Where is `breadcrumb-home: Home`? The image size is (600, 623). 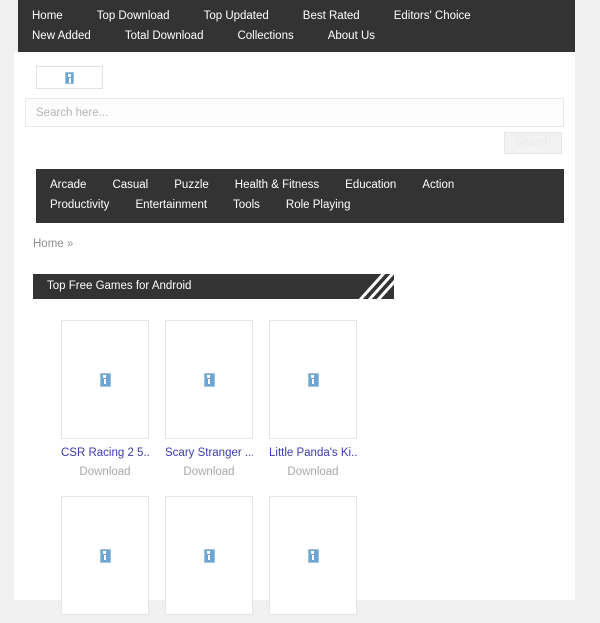
breadcrumb-home: Home is located at coordinates (48, 244).